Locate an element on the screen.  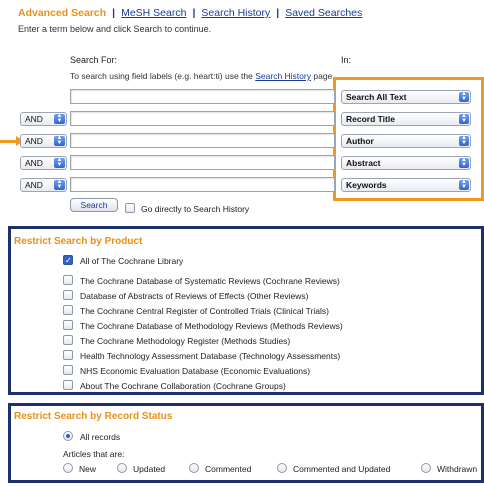
all-library-label: All of The Cochrane Library is located at coordinates (132, 261).